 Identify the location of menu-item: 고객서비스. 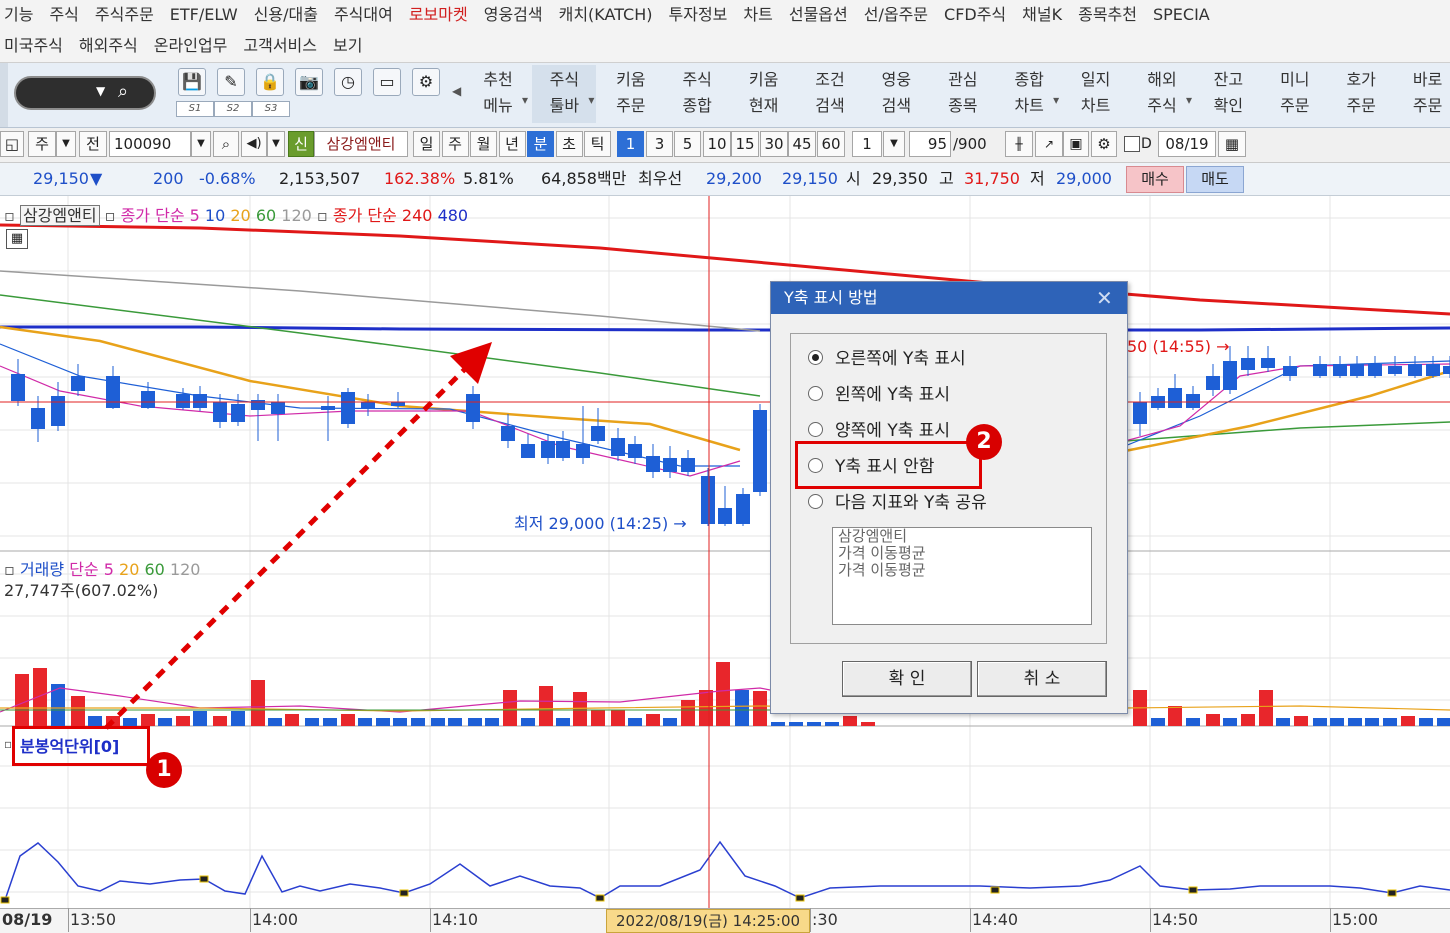
(280, 46).